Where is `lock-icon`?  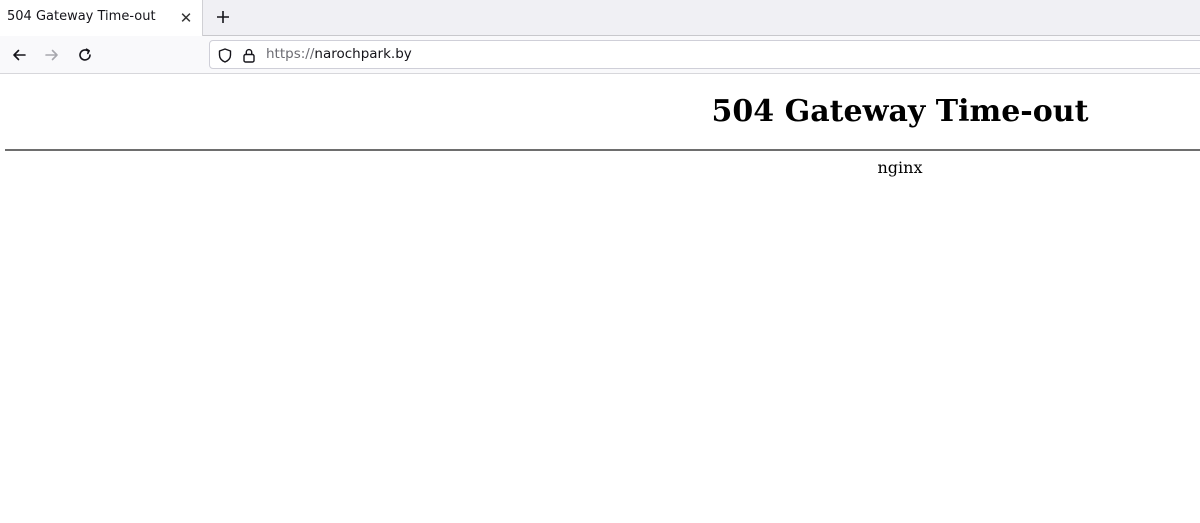
lock-icon is located at coordinates (249, 55).